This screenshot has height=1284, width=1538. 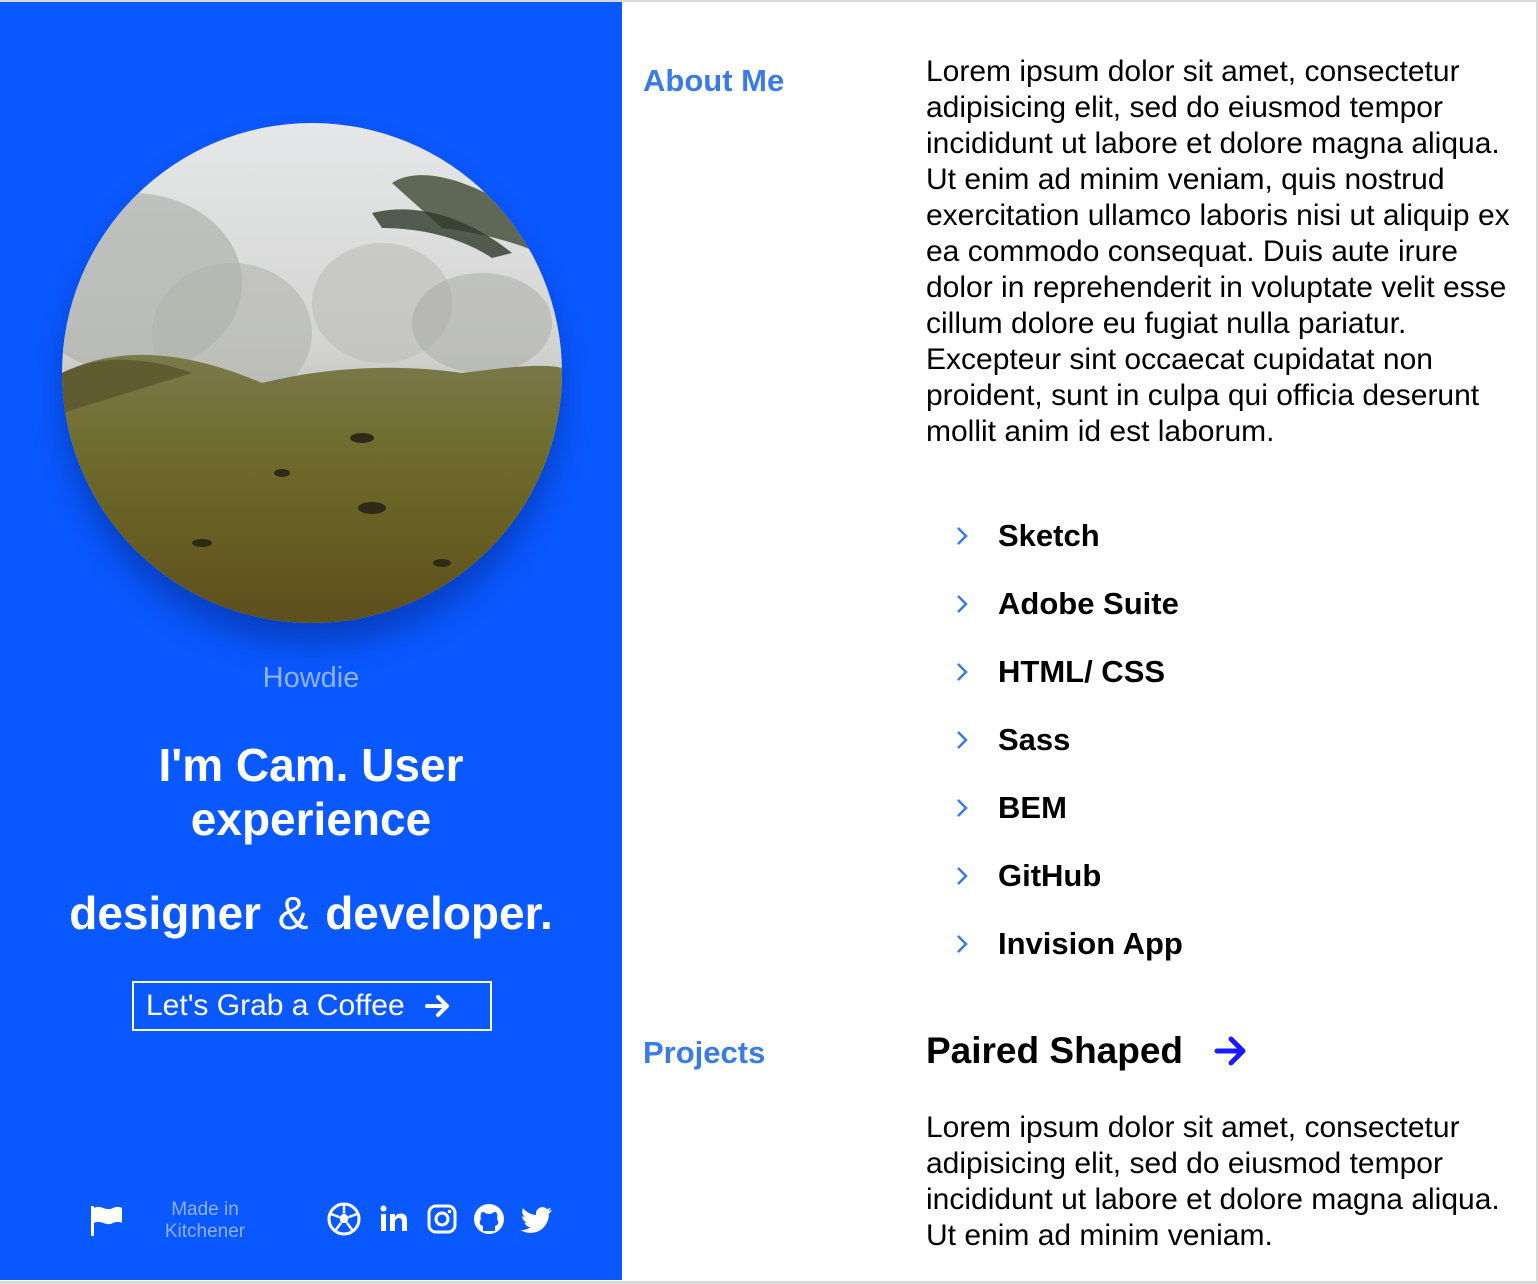 What do you see at coordinates (311, 792) in the screenshot?
I see `headline: I'm Cam. User experience` at bounding box center [311, 792].